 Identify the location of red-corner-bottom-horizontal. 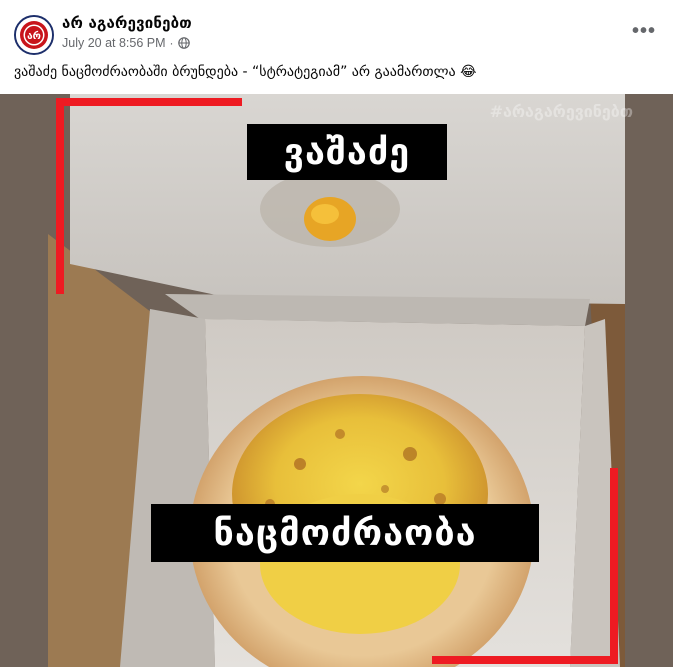
(525, 660).